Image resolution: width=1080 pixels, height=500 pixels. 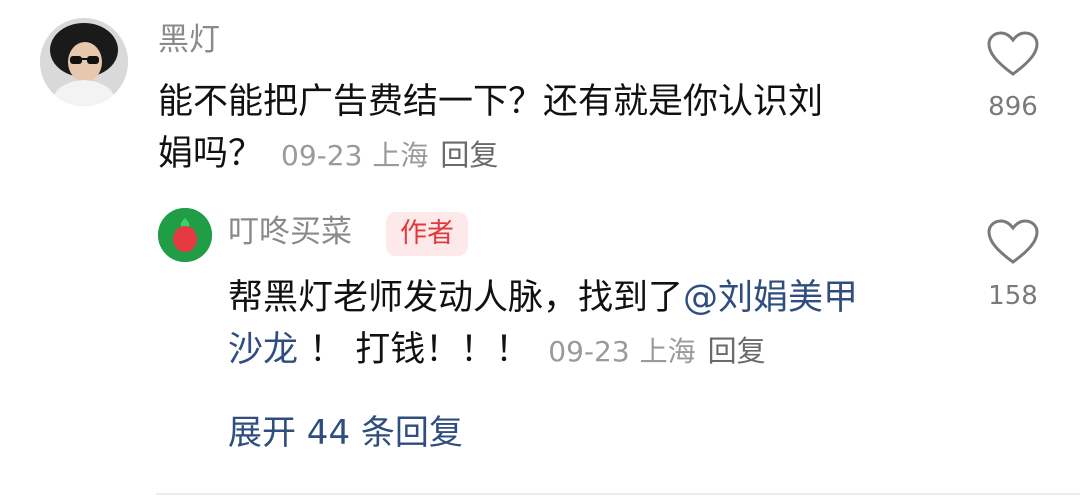 I want to click on reply-avatar, so click(x=185, y=235).